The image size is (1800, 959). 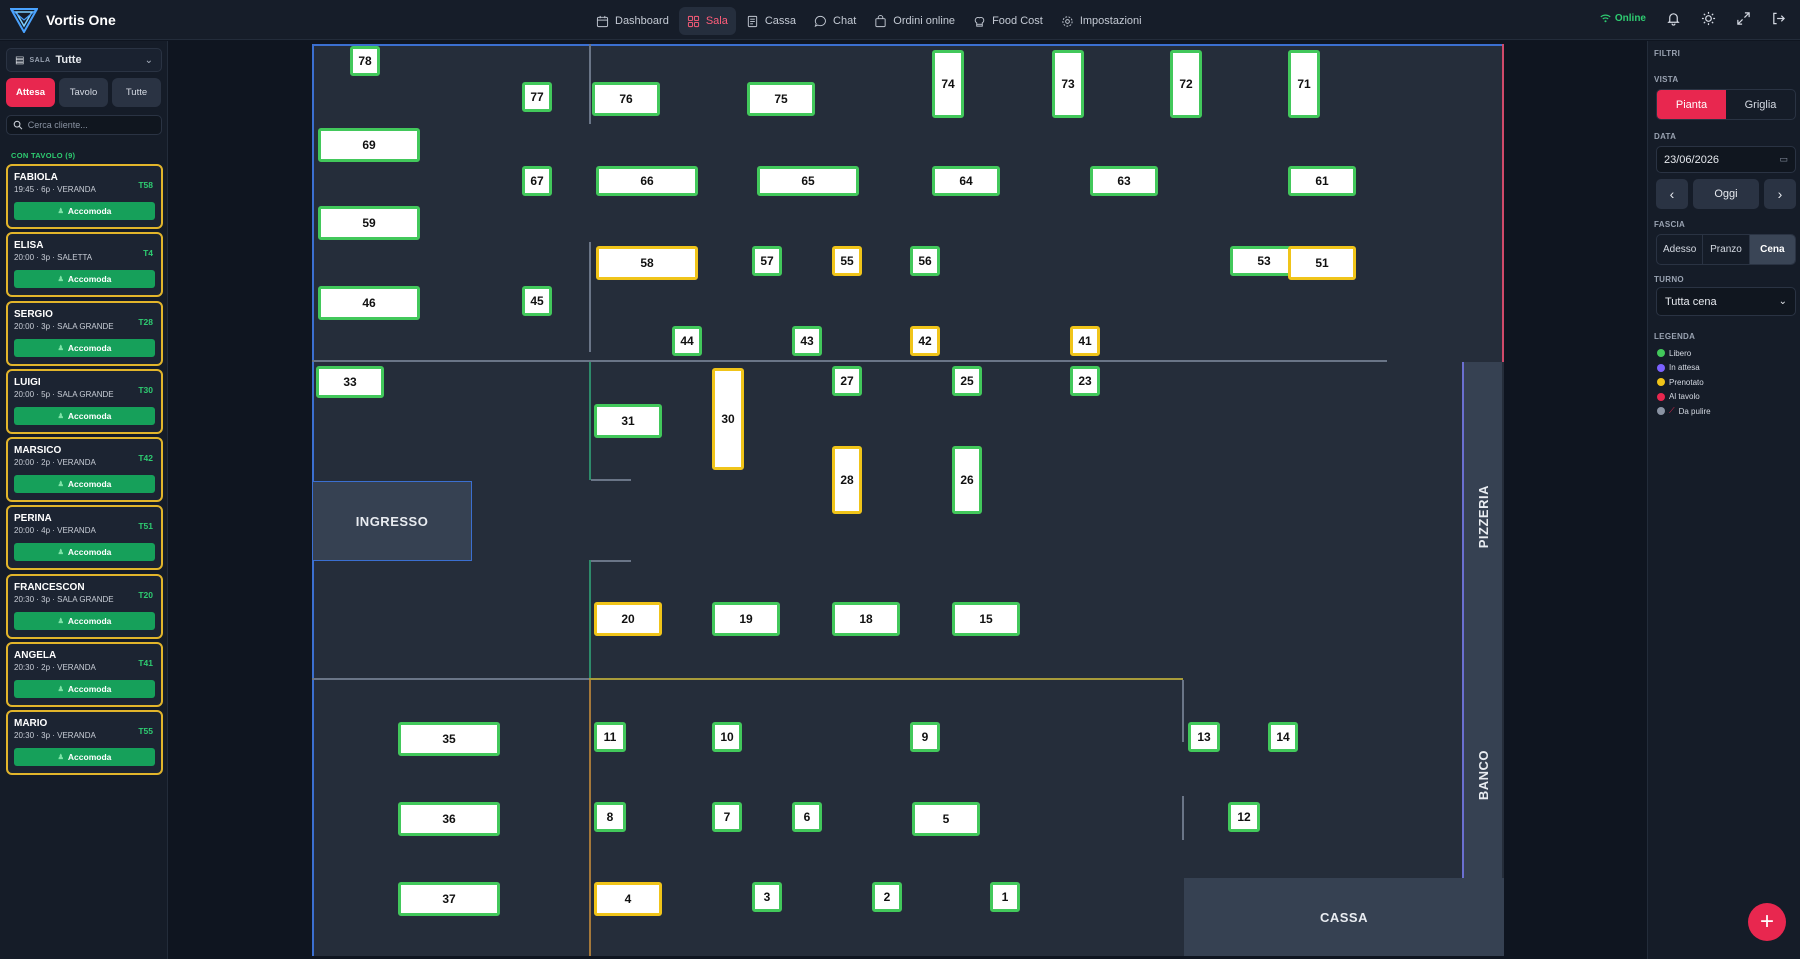 What do you see at coordinates (84, 196) in the screenshot?
I see `reservation-card: FABIOLA 19:45 · 6p · VERANDA T58 ♟ Accomoda` at bounding box center [84, 196].